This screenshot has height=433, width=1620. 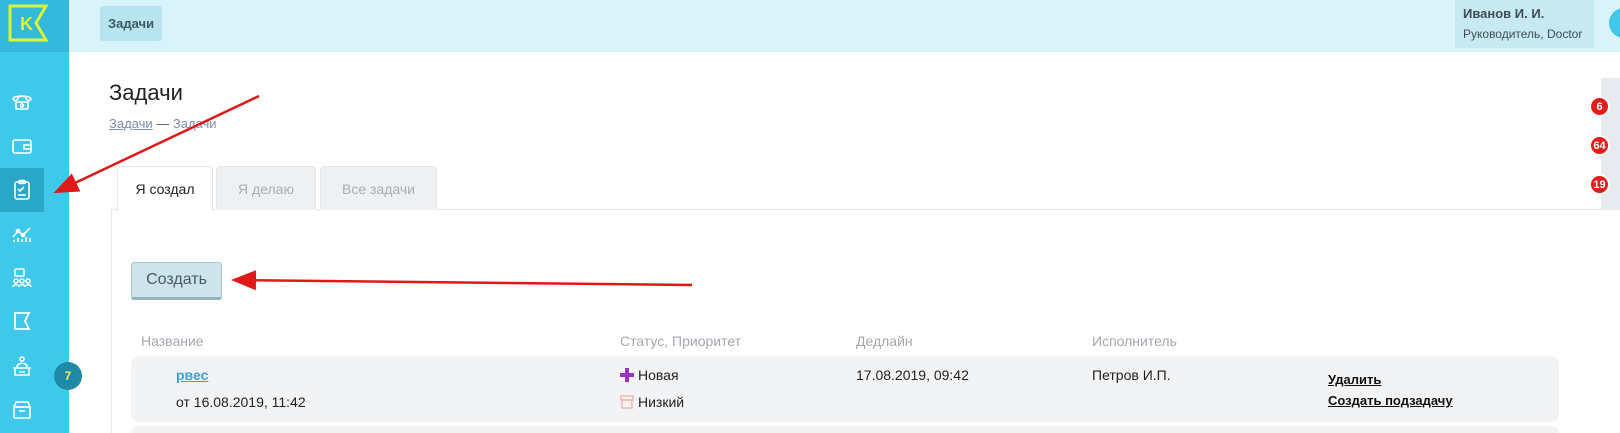 I want to click on notification-badge: 64, so click(x=1599, y=145).